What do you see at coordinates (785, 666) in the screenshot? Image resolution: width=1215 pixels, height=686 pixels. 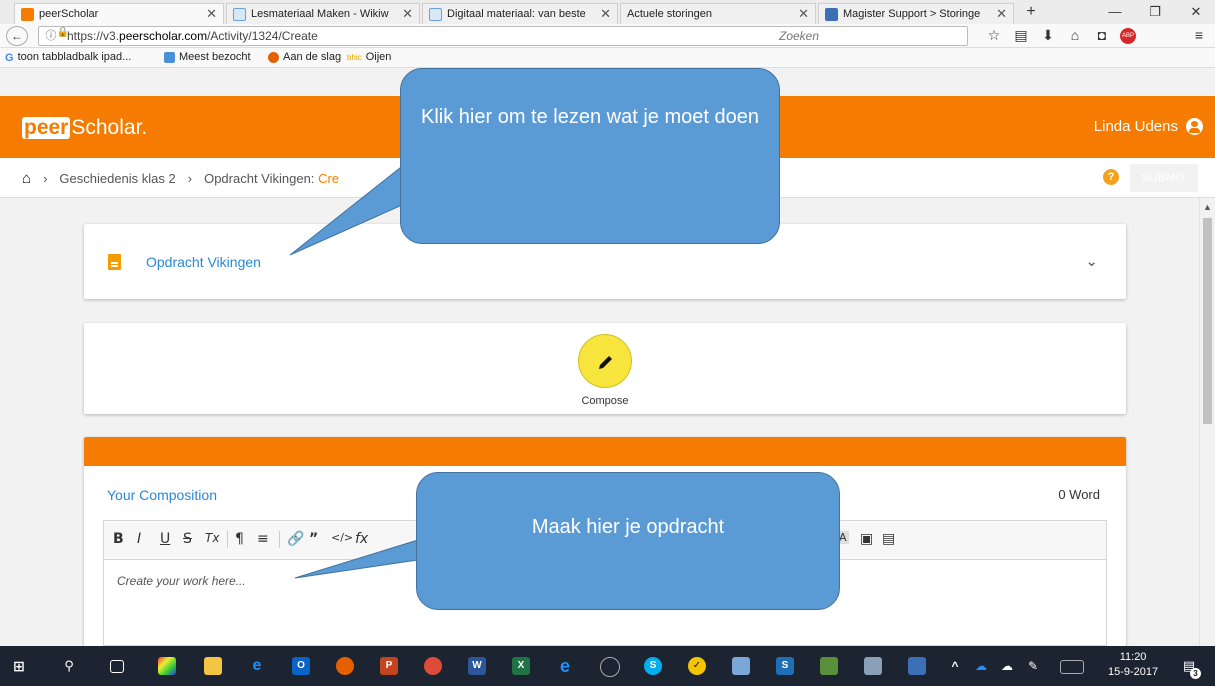 I see `sway-icon: S` at bounding box center [785, 666].